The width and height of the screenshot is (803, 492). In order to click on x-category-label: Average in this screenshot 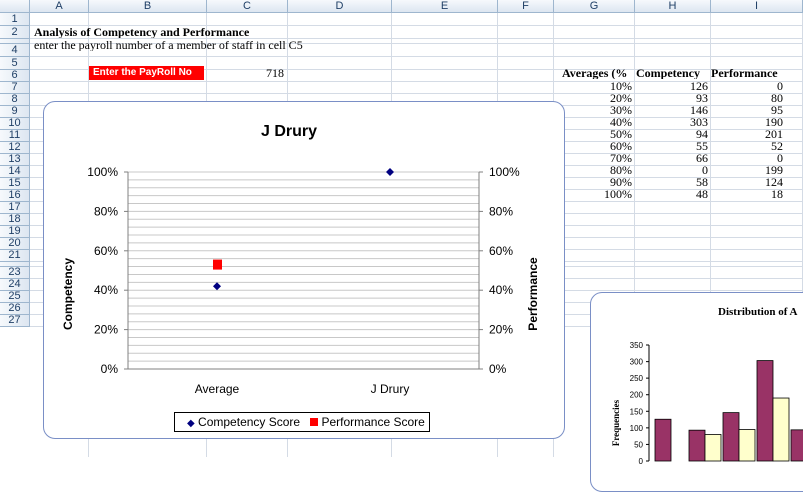, I will do `click(217, 389)`.